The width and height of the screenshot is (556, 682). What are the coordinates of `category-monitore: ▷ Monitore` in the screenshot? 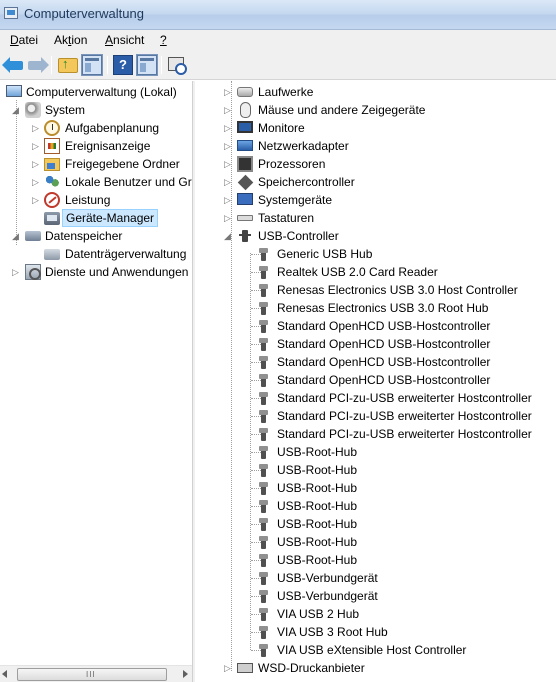 It's located at (375, 128).